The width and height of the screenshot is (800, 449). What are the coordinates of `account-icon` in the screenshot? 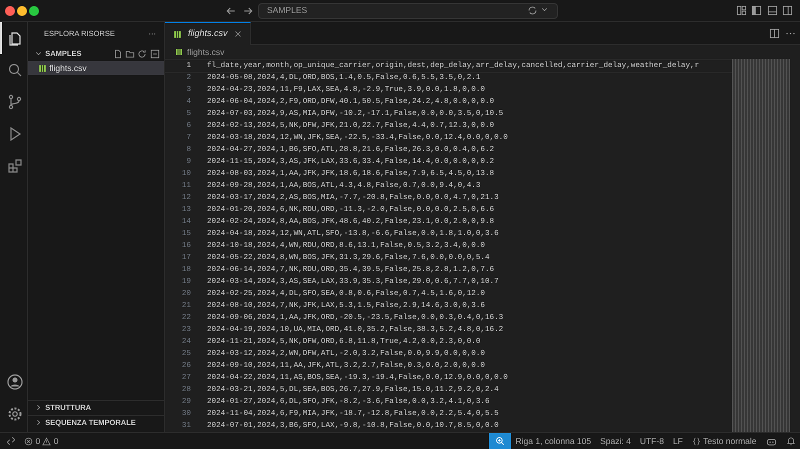 It's located at (15, 382).